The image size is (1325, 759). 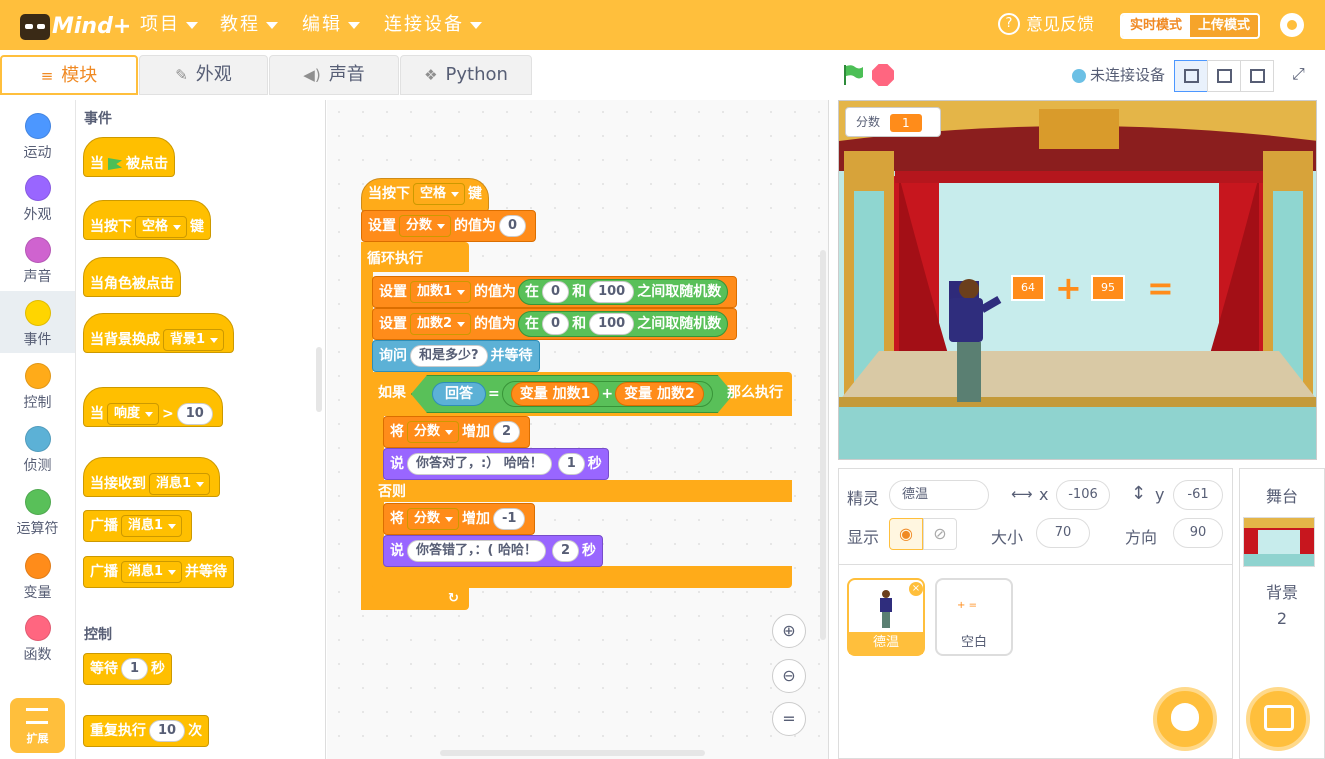 I want to click on answer-reporter: 回答, so click(x=459, y=394).